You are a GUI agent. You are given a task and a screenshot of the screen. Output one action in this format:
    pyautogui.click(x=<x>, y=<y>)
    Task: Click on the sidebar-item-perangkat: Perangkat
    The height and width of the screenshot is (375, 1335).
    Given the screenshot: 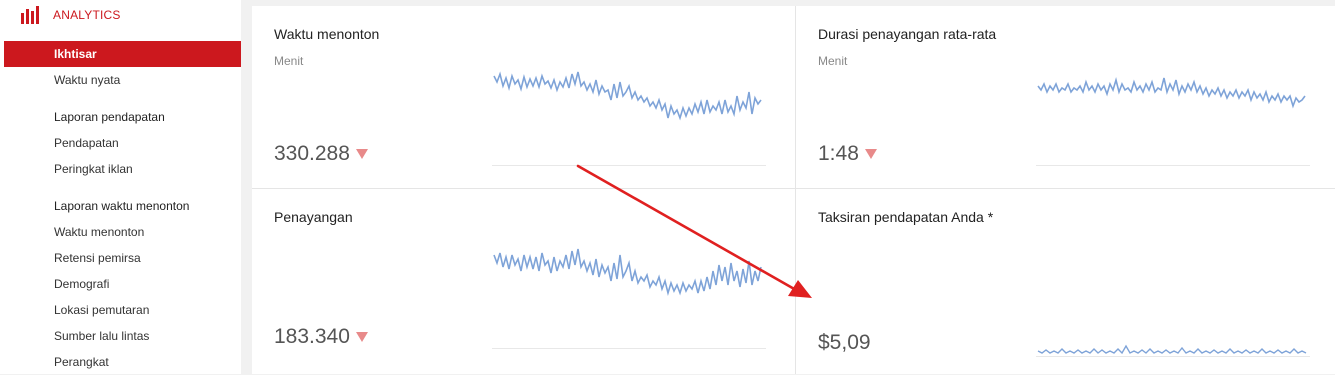 What is the action you would take?
    pyautogui.click(x=122, y=362)
    